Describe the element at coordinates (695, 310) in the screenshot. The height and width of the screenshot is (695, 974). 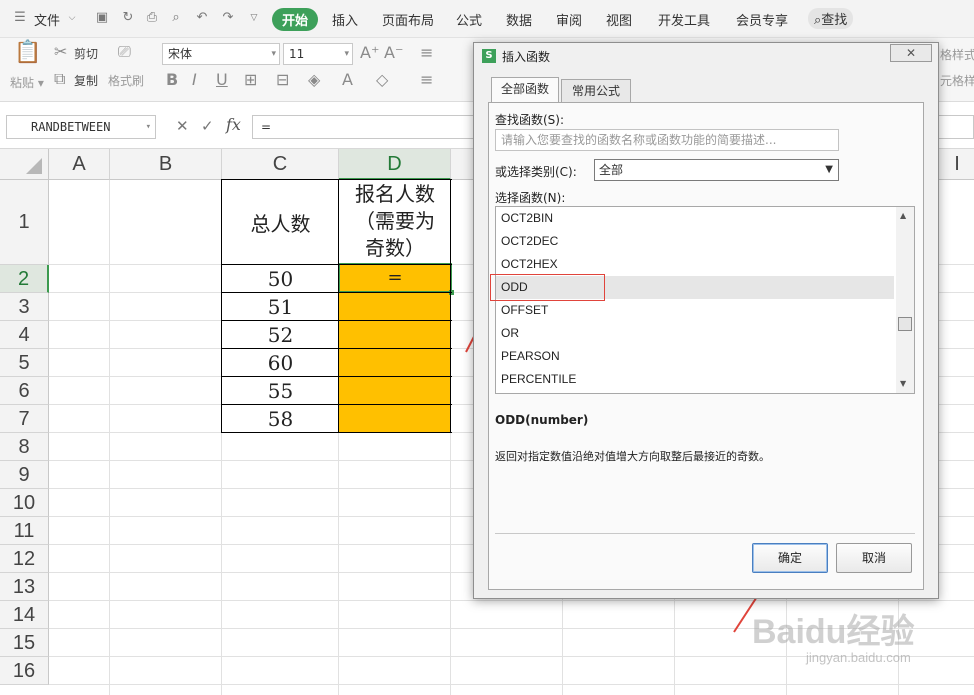
I see `function-item-offset: OFFSET` at that location.